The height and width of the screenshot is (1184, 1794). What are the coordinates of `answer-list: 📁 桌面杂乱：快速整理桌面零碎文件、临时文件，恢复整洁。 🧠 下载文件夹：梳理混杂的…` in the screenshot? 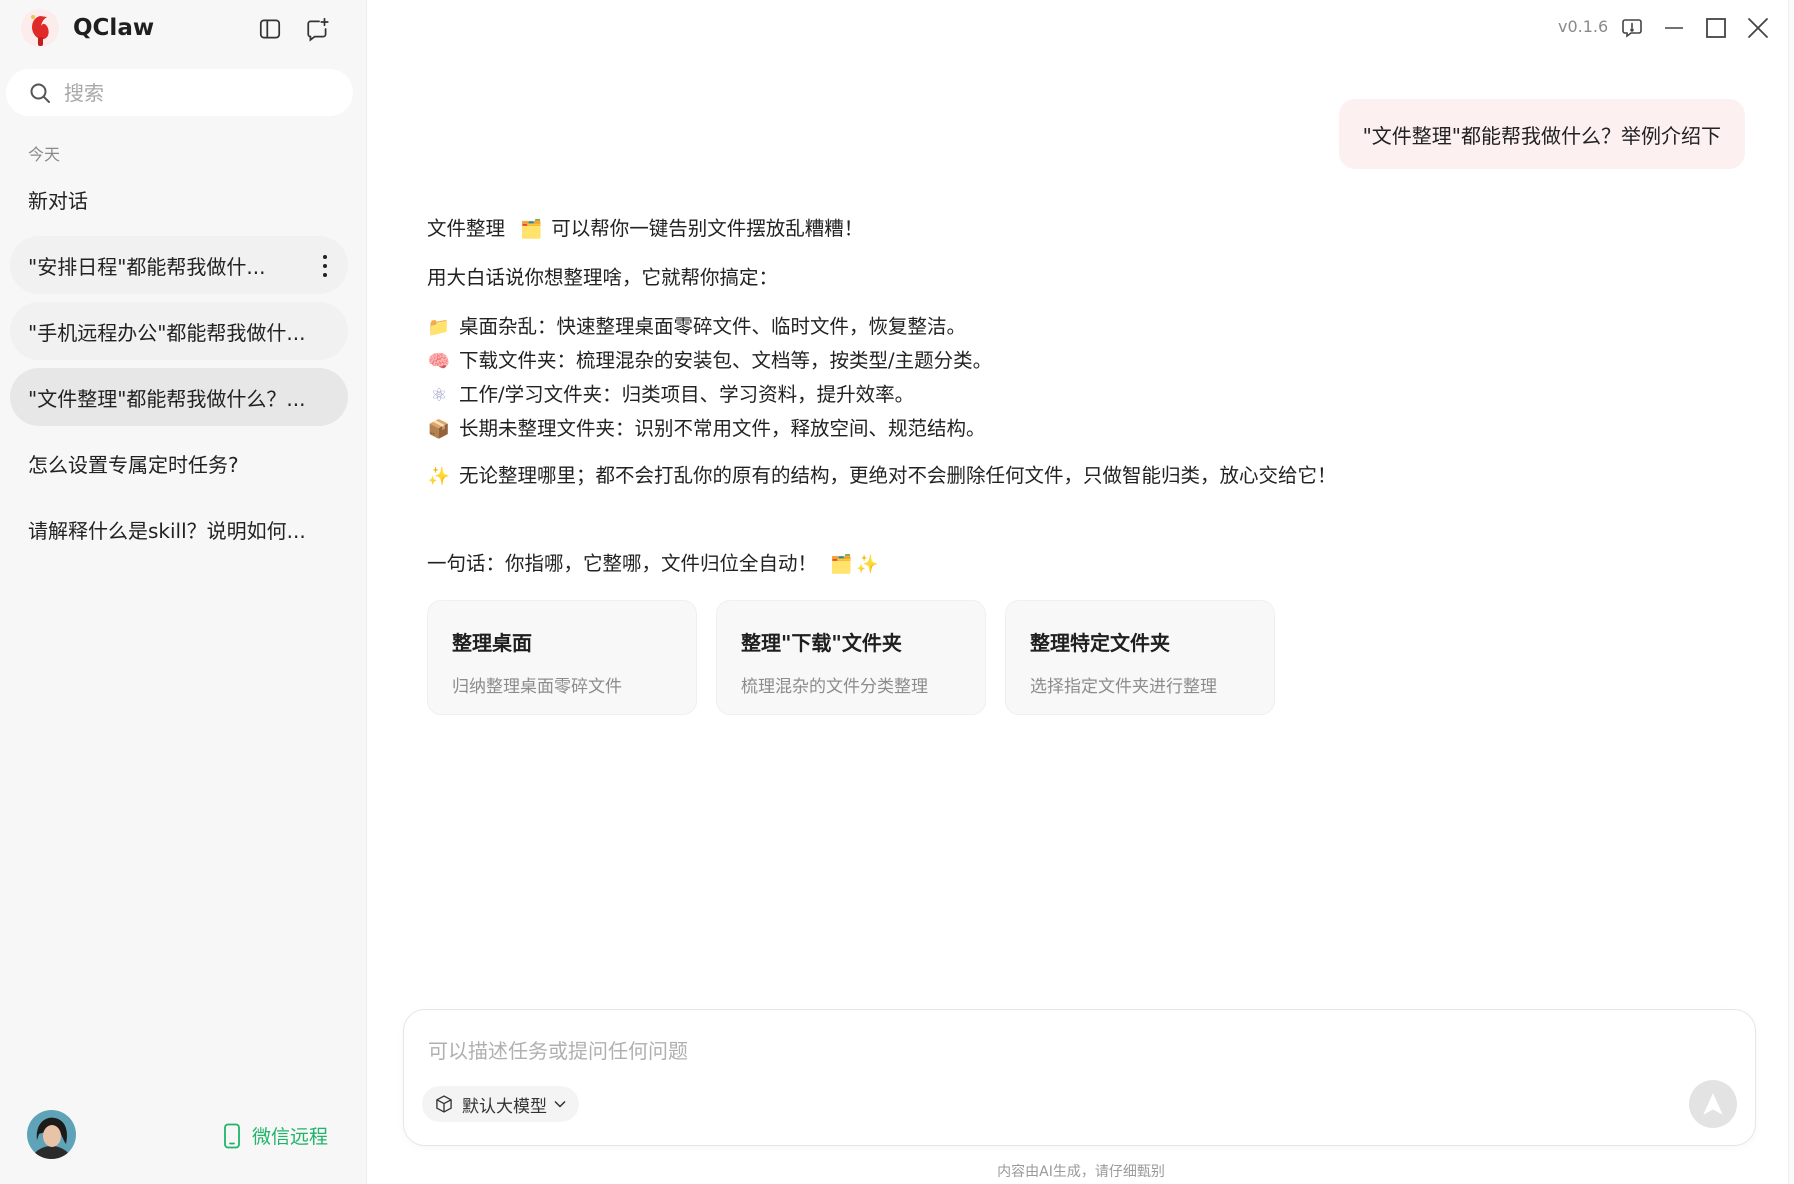 It's located at (709, 378).